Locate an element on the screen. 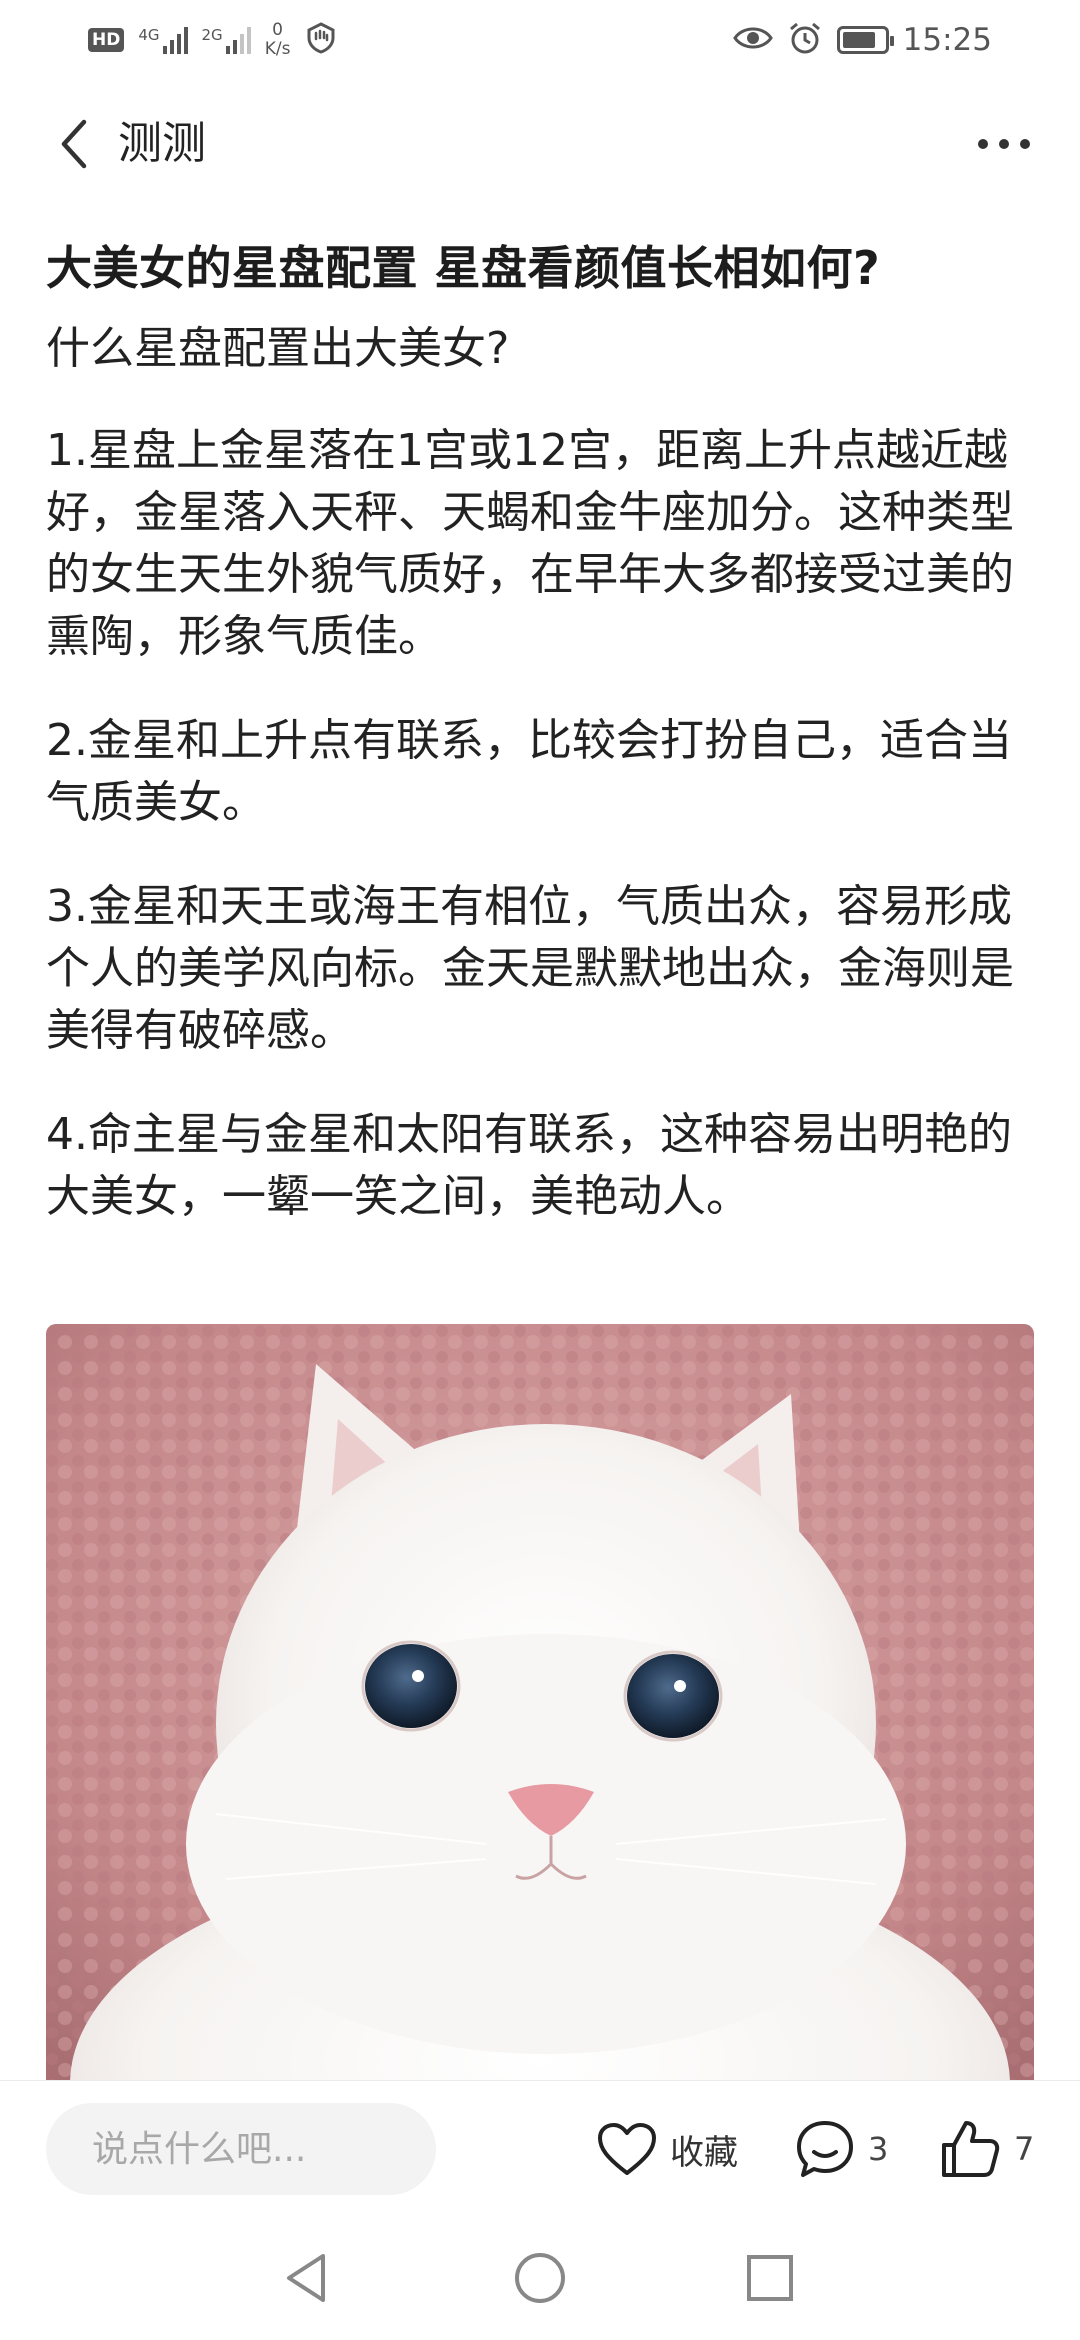  more-options-button is located at coordinates (1004, 144).